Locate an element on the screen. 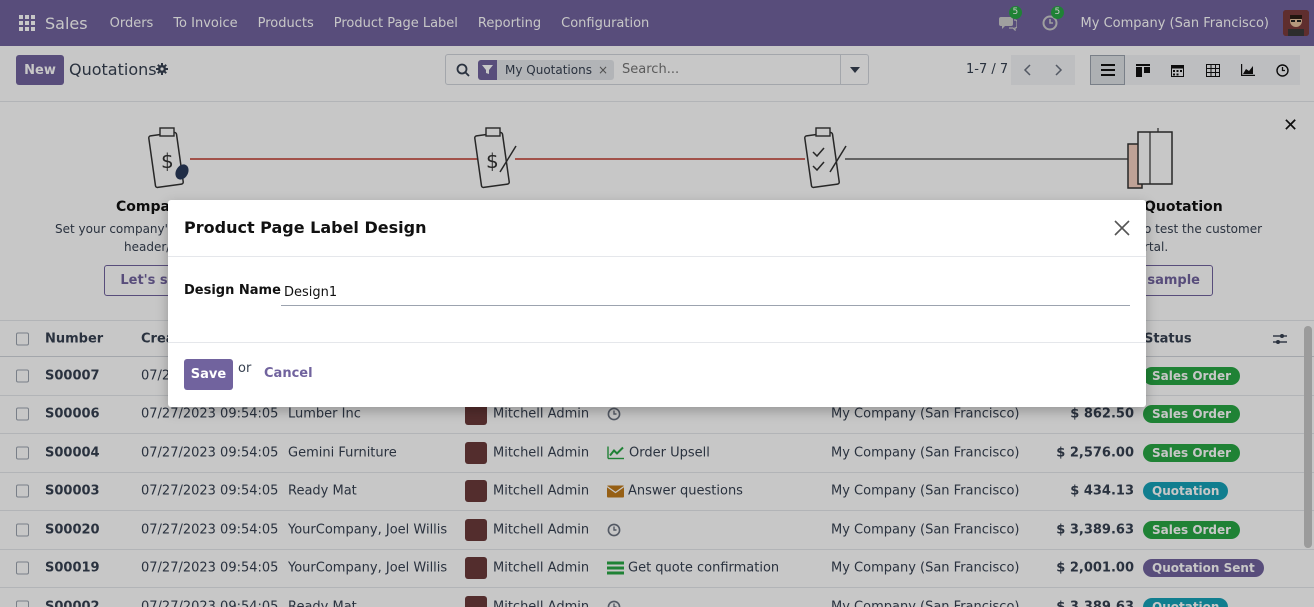 This screenshot has height=607, width=1314. design-name-field is located at coordinates (705, 293).